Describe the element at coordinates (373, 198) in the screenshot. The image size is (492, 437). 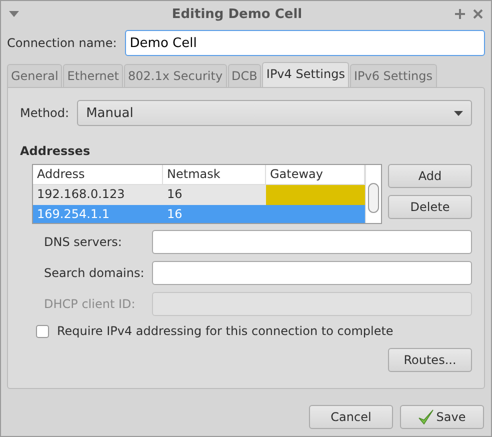
I see `scrollbar-thumb` at that location.